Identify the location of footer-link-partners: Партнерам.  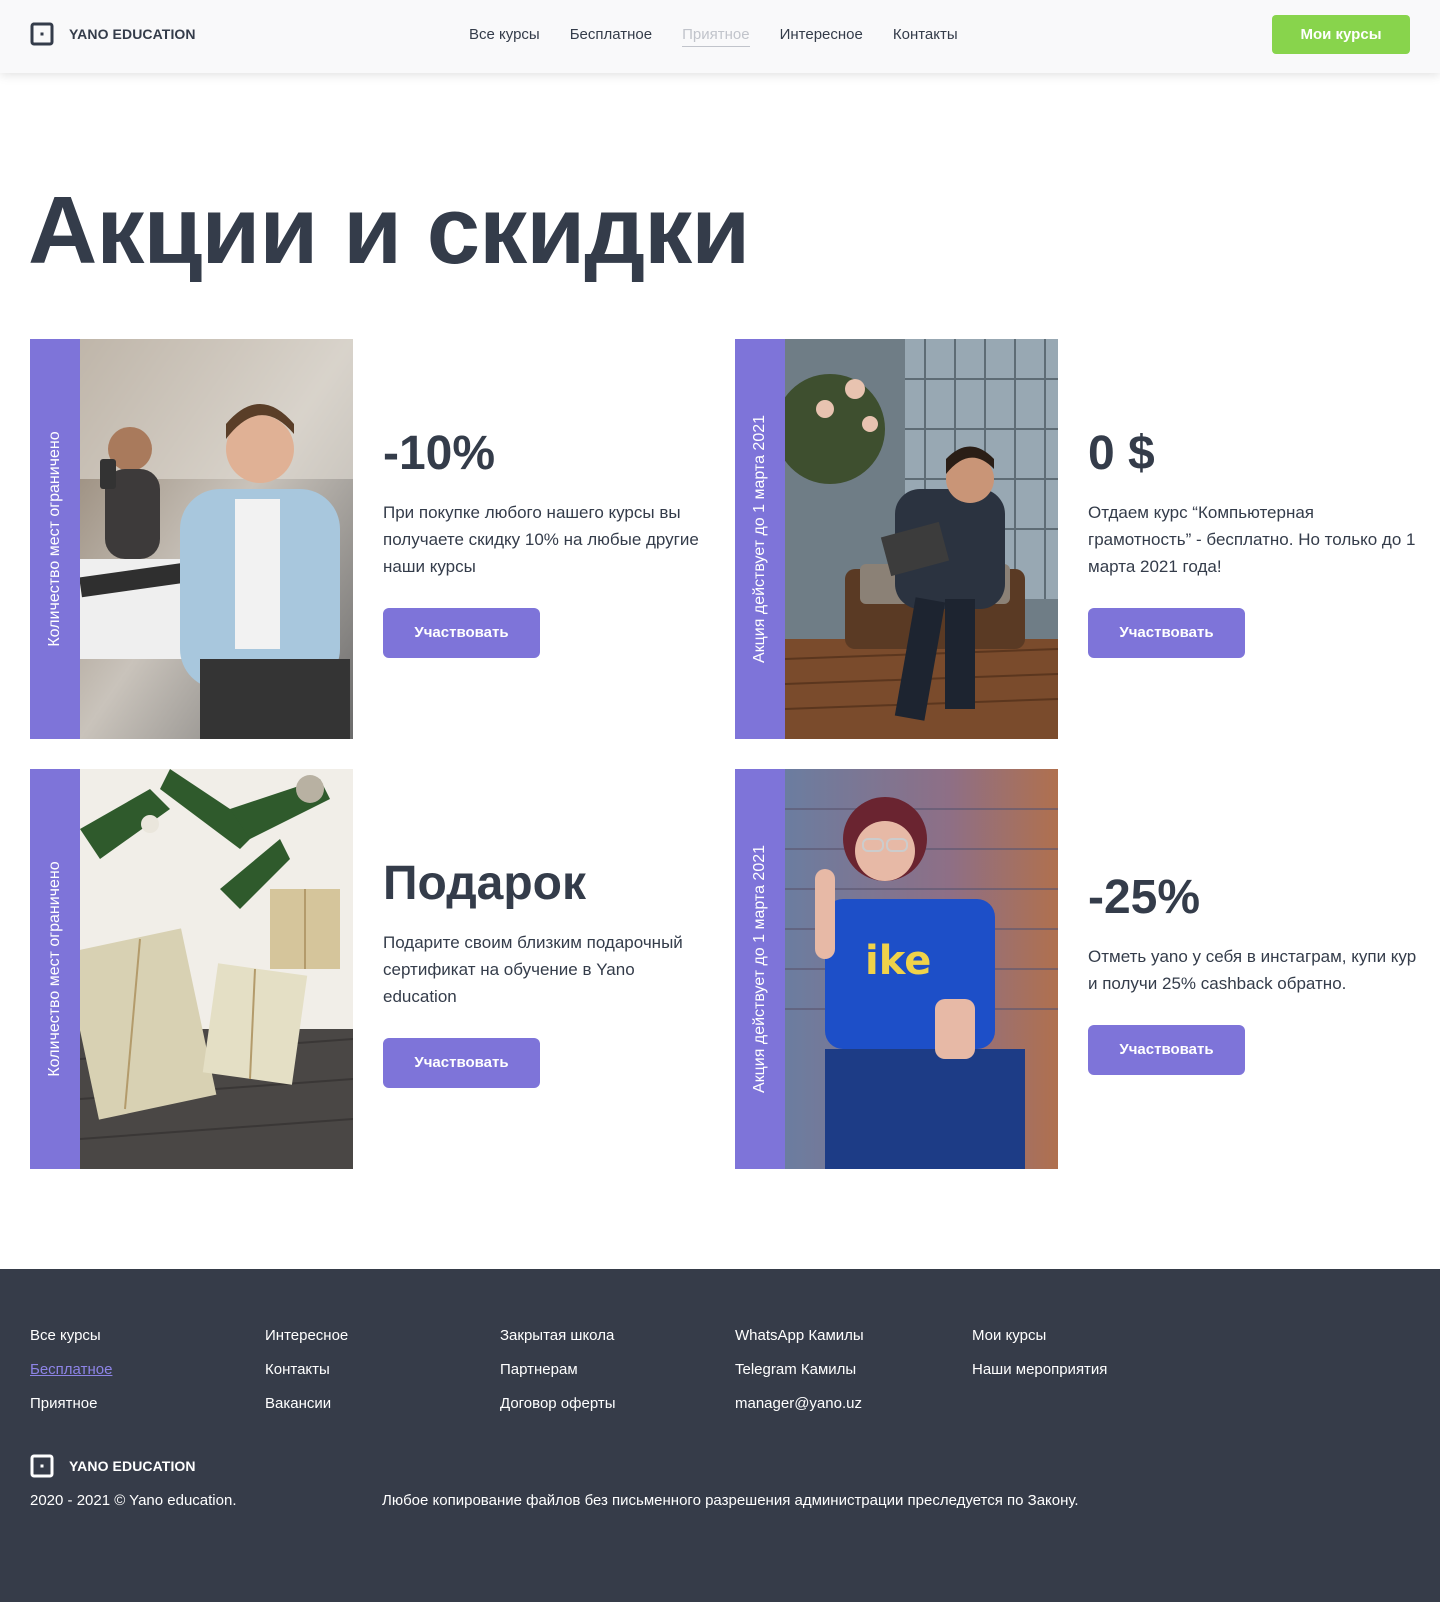
(558, 1370).